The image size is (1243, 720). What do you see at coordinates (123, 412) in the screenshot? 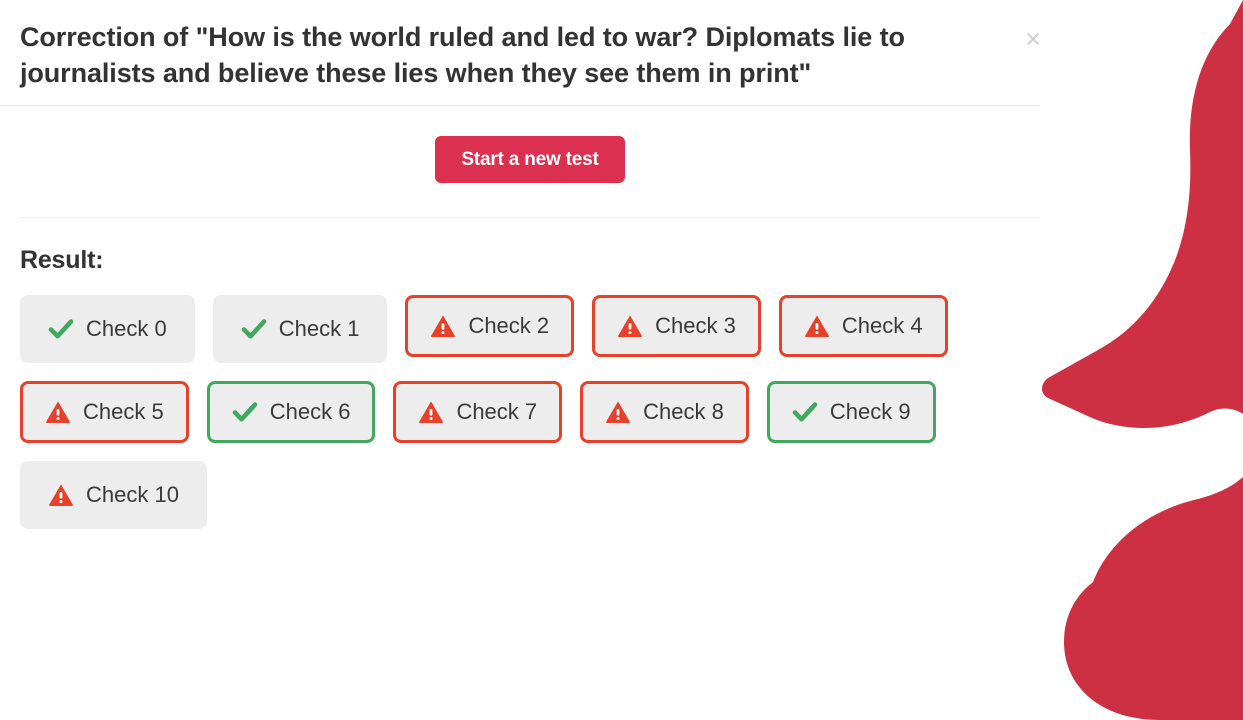
I see `check-chip-label: Check 5` at bounding box center [123, 412].